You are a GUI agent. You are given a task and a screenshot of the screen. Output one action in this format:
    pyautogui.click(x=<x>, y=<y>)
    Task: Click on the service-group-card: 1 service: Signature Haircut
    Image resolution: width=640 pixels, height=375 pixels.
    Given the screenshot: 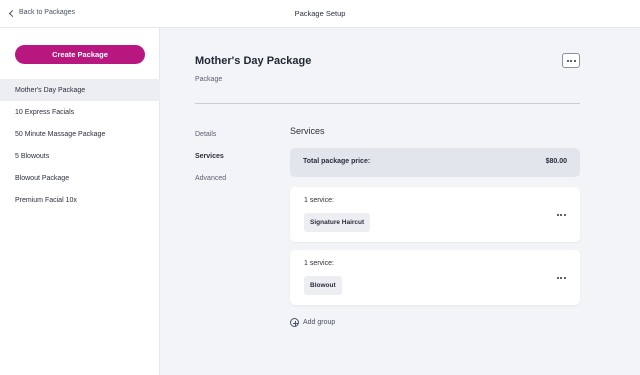 What is the action you would take?
    pyautogui.click(x=435, y=214)
    